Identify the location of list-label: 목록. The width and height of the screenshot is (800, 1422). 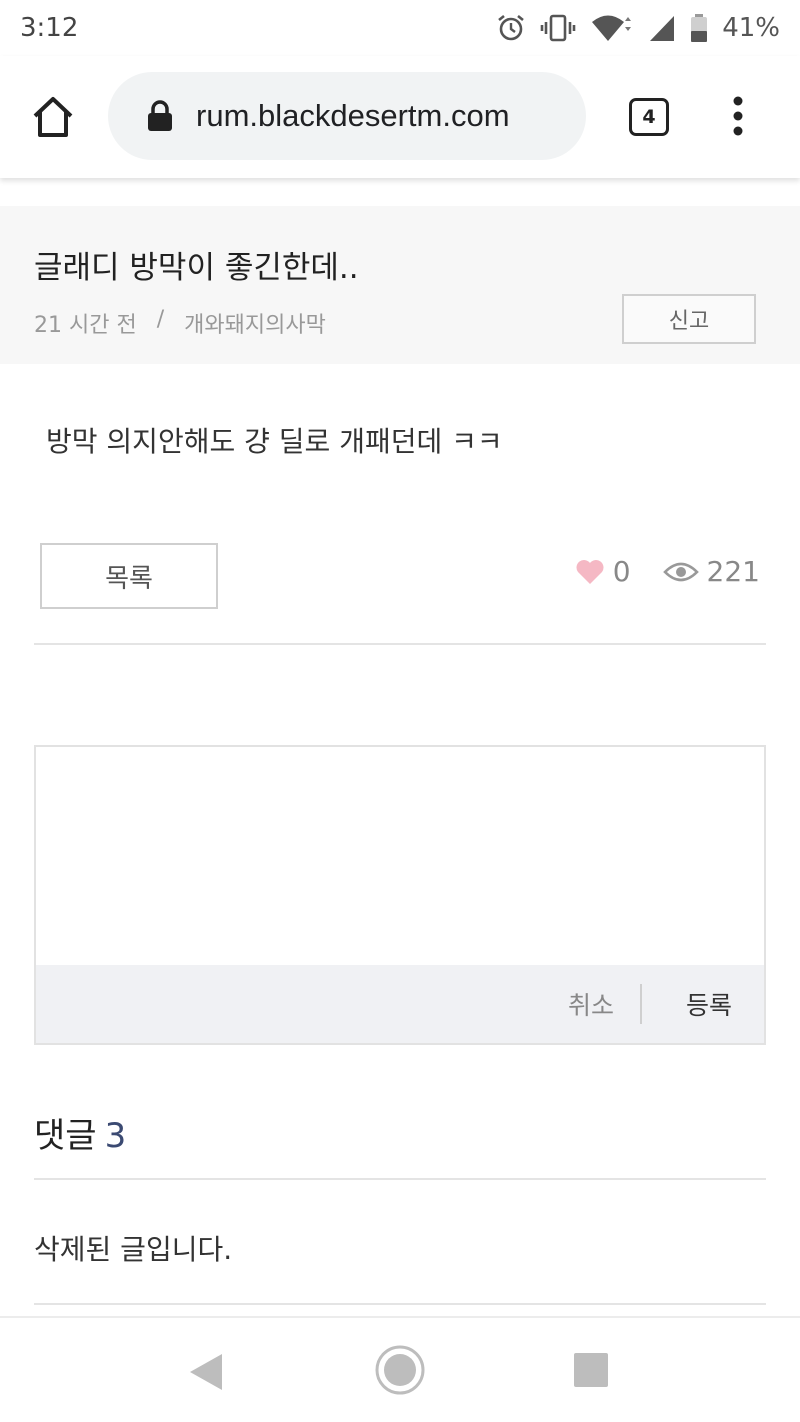
(129, 578).